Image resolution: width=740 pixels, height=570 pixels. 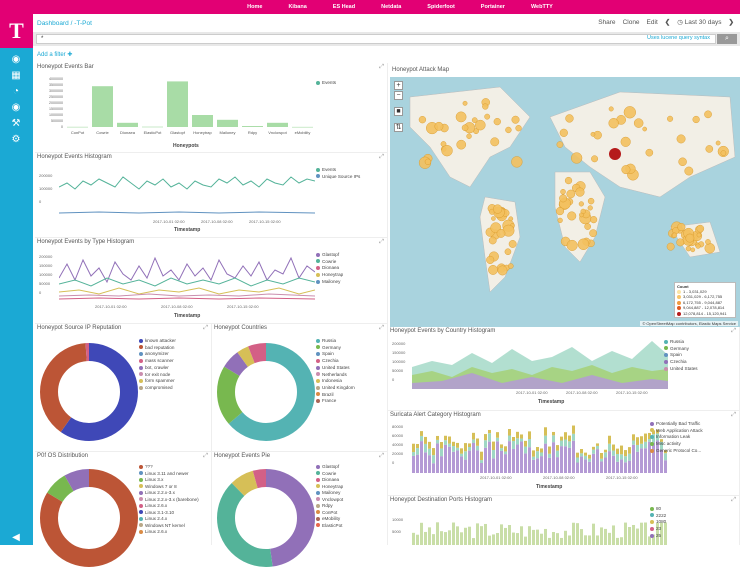 What do you see at coordinates (16, 59) in the screenshot?
I see `compass-icon: ◉` at bounding box center [16, 59].